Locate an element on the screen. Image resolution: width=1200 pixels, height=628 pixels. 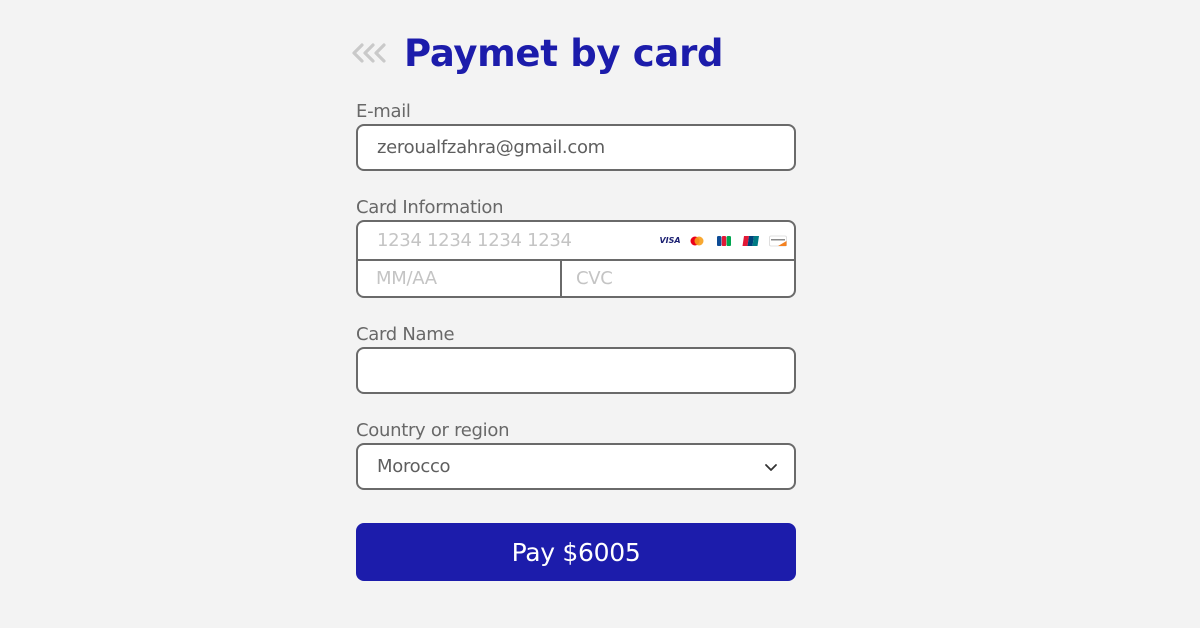
card-name-input is located at coordinates (576, 370).